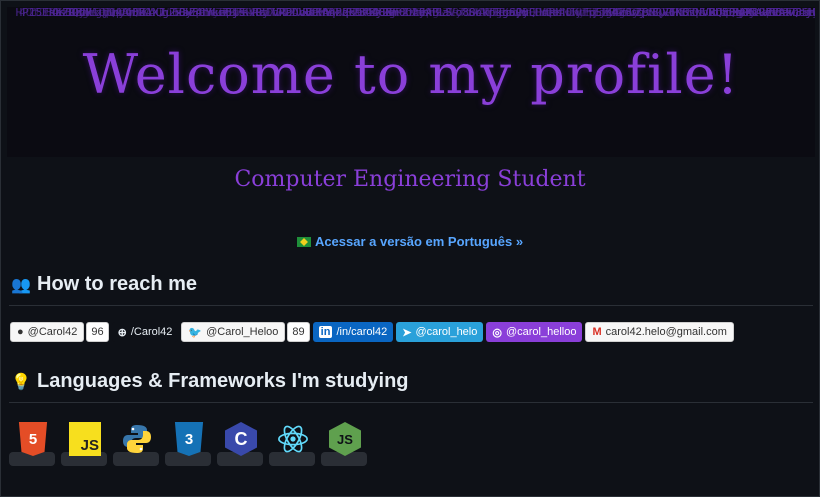 This screenshot has height=497, width=820. I want to click on matrix-column: 26tfWj2P, so click(362, 13).